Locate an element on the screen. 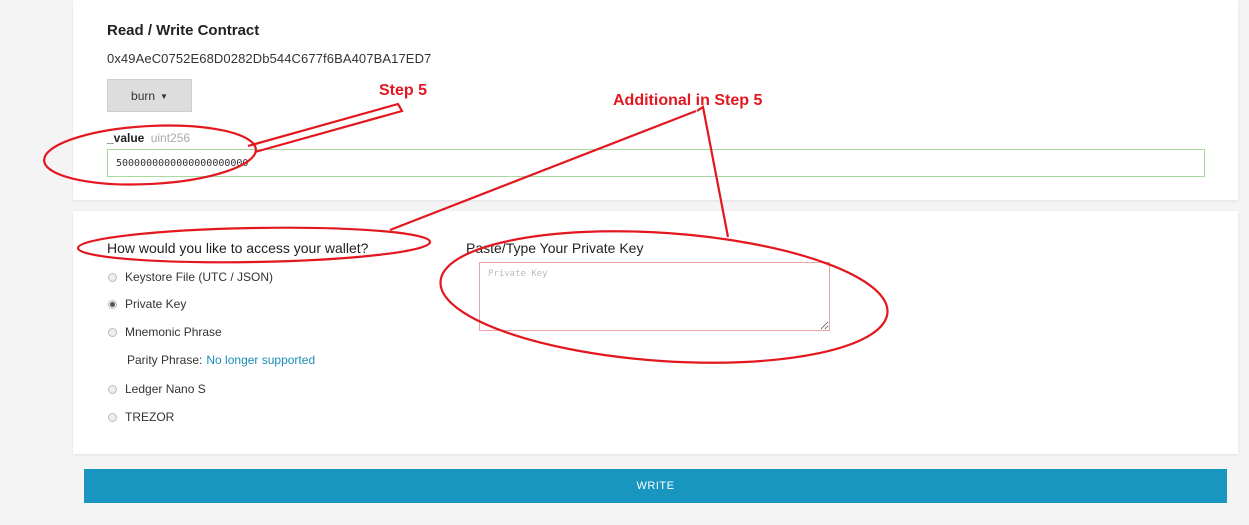  annotation-line-additional-left is located at coordinates (543, 170).